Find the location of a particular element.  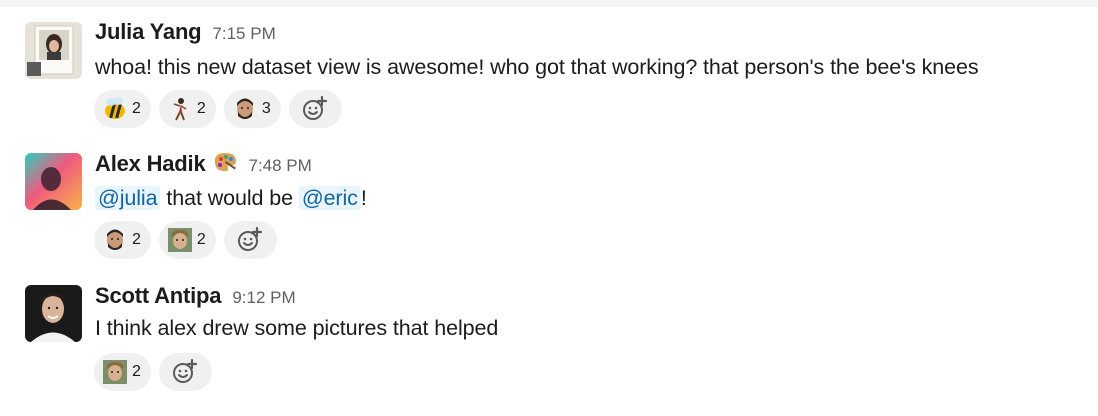

reaction-bee: 2 is located at coordinates (122, 109).